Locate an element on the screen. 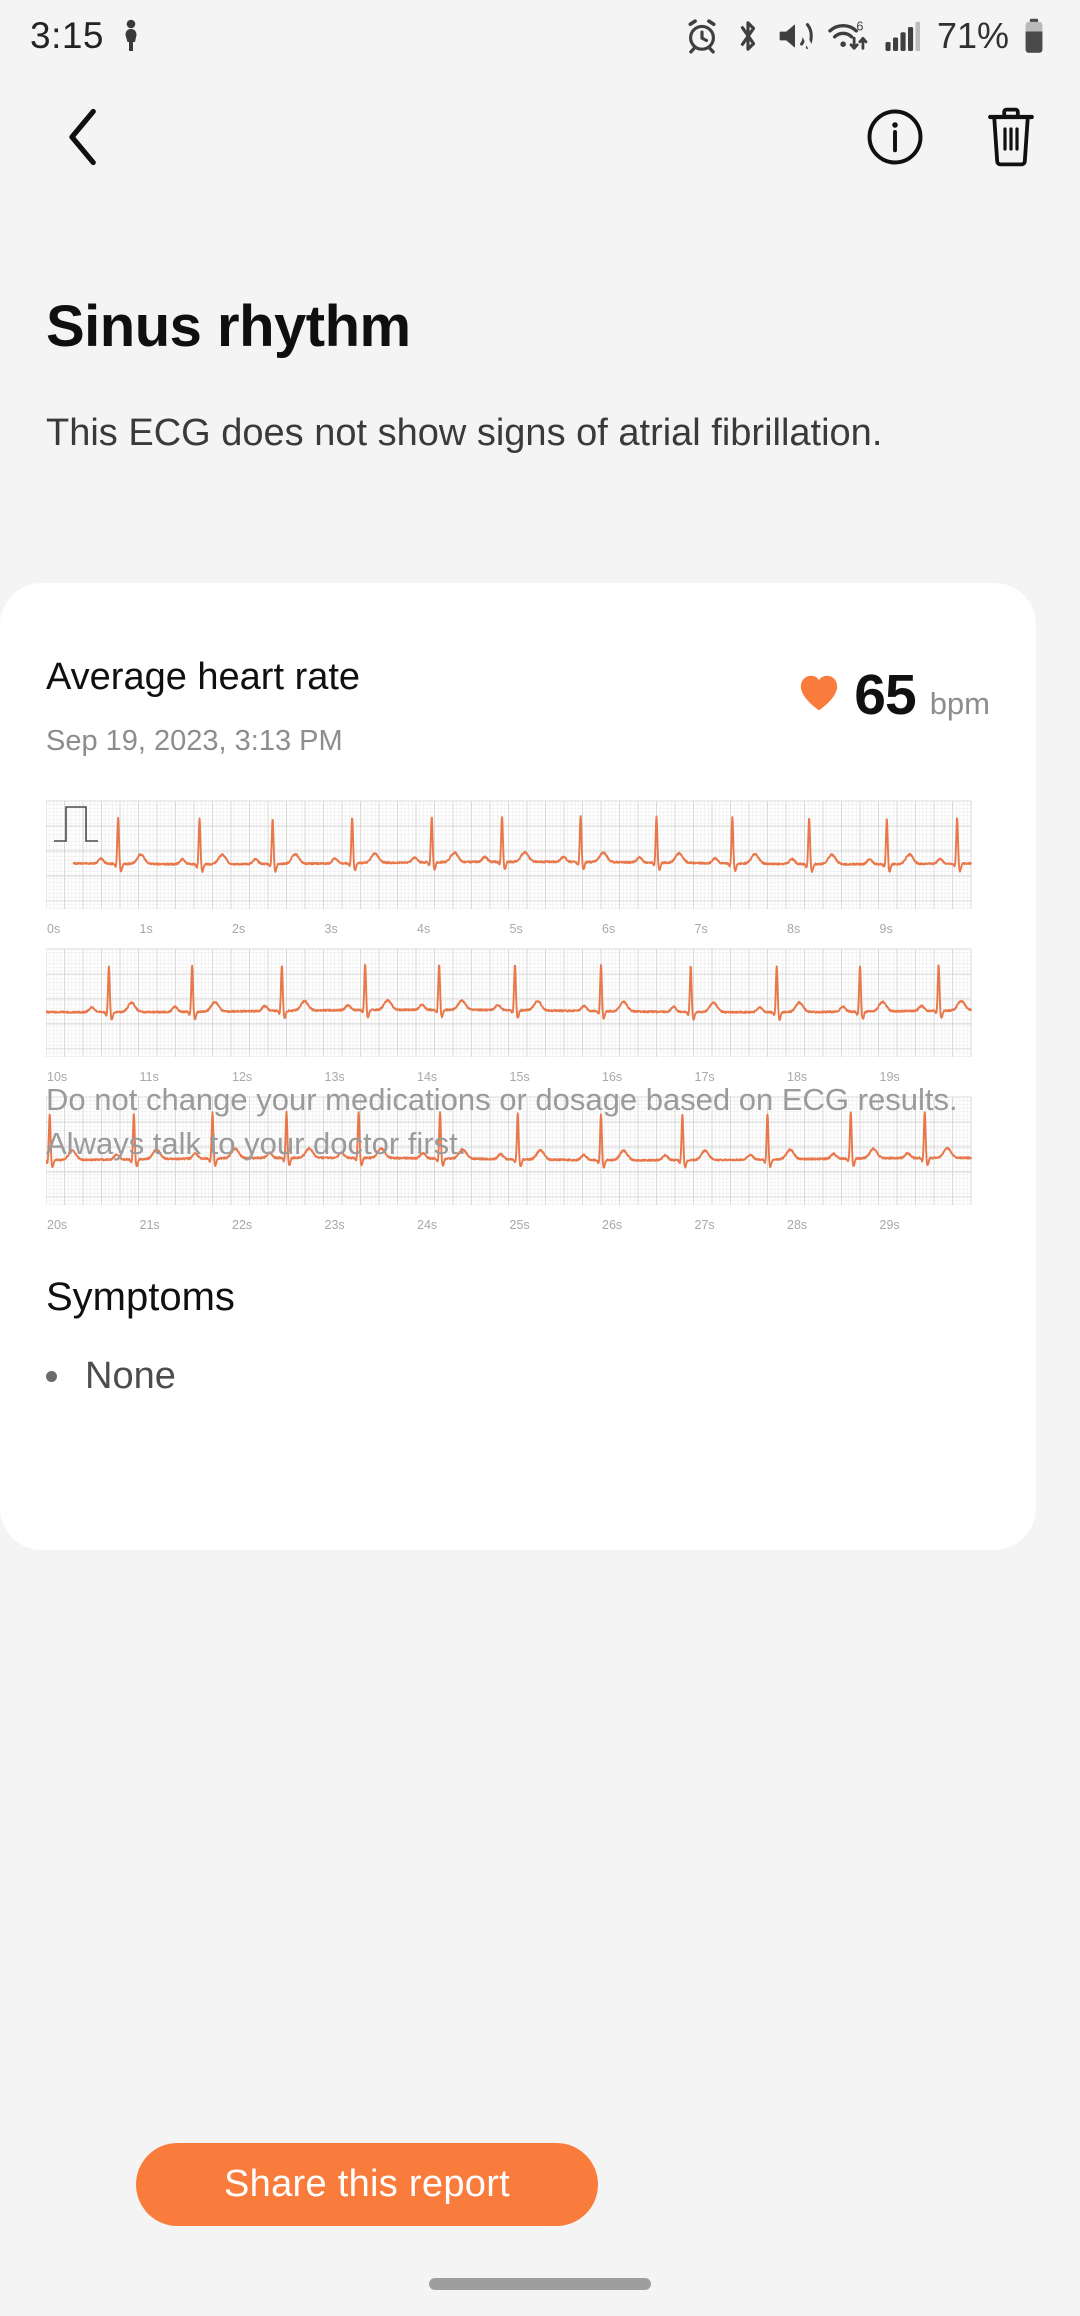 This screenshot has width=1080, height=2316. list-item: None is located at coordinates (111, 1376).